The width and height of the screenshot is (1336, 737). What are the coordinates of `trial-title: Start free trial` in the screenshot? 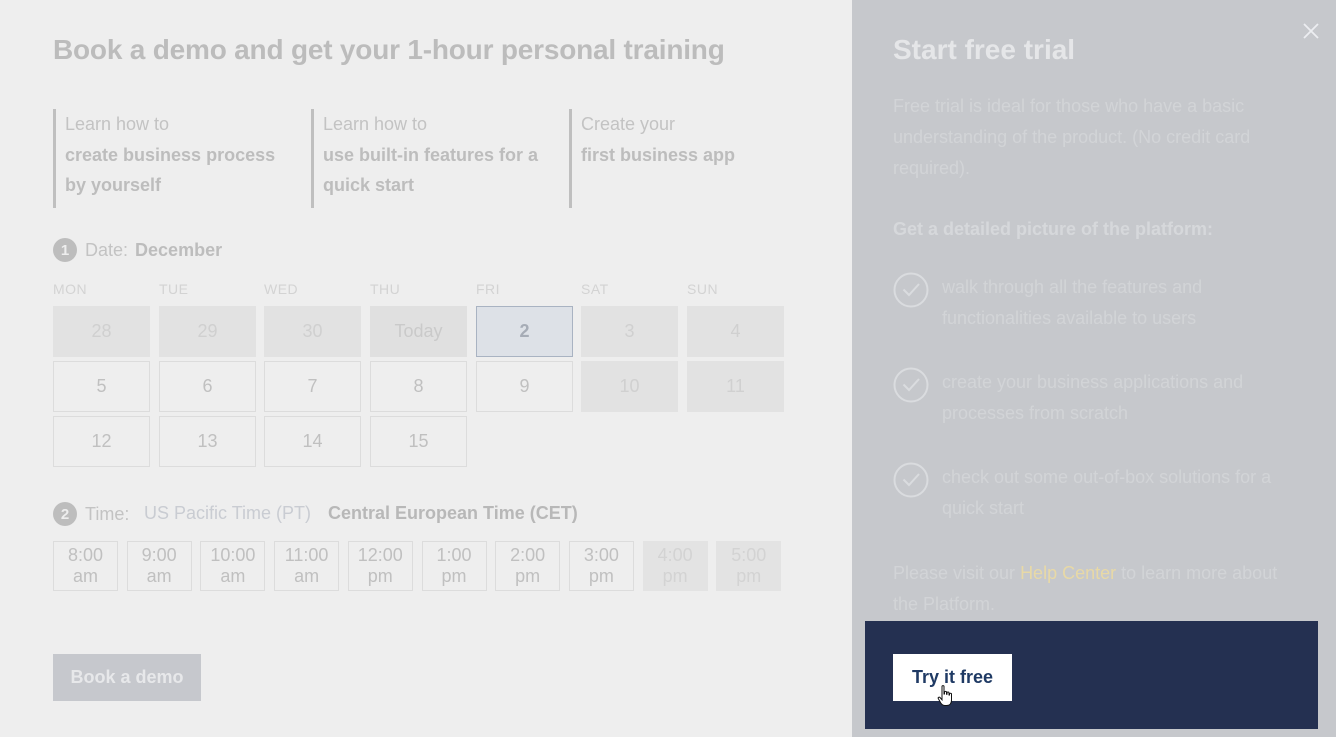 It's located at (984, 49).